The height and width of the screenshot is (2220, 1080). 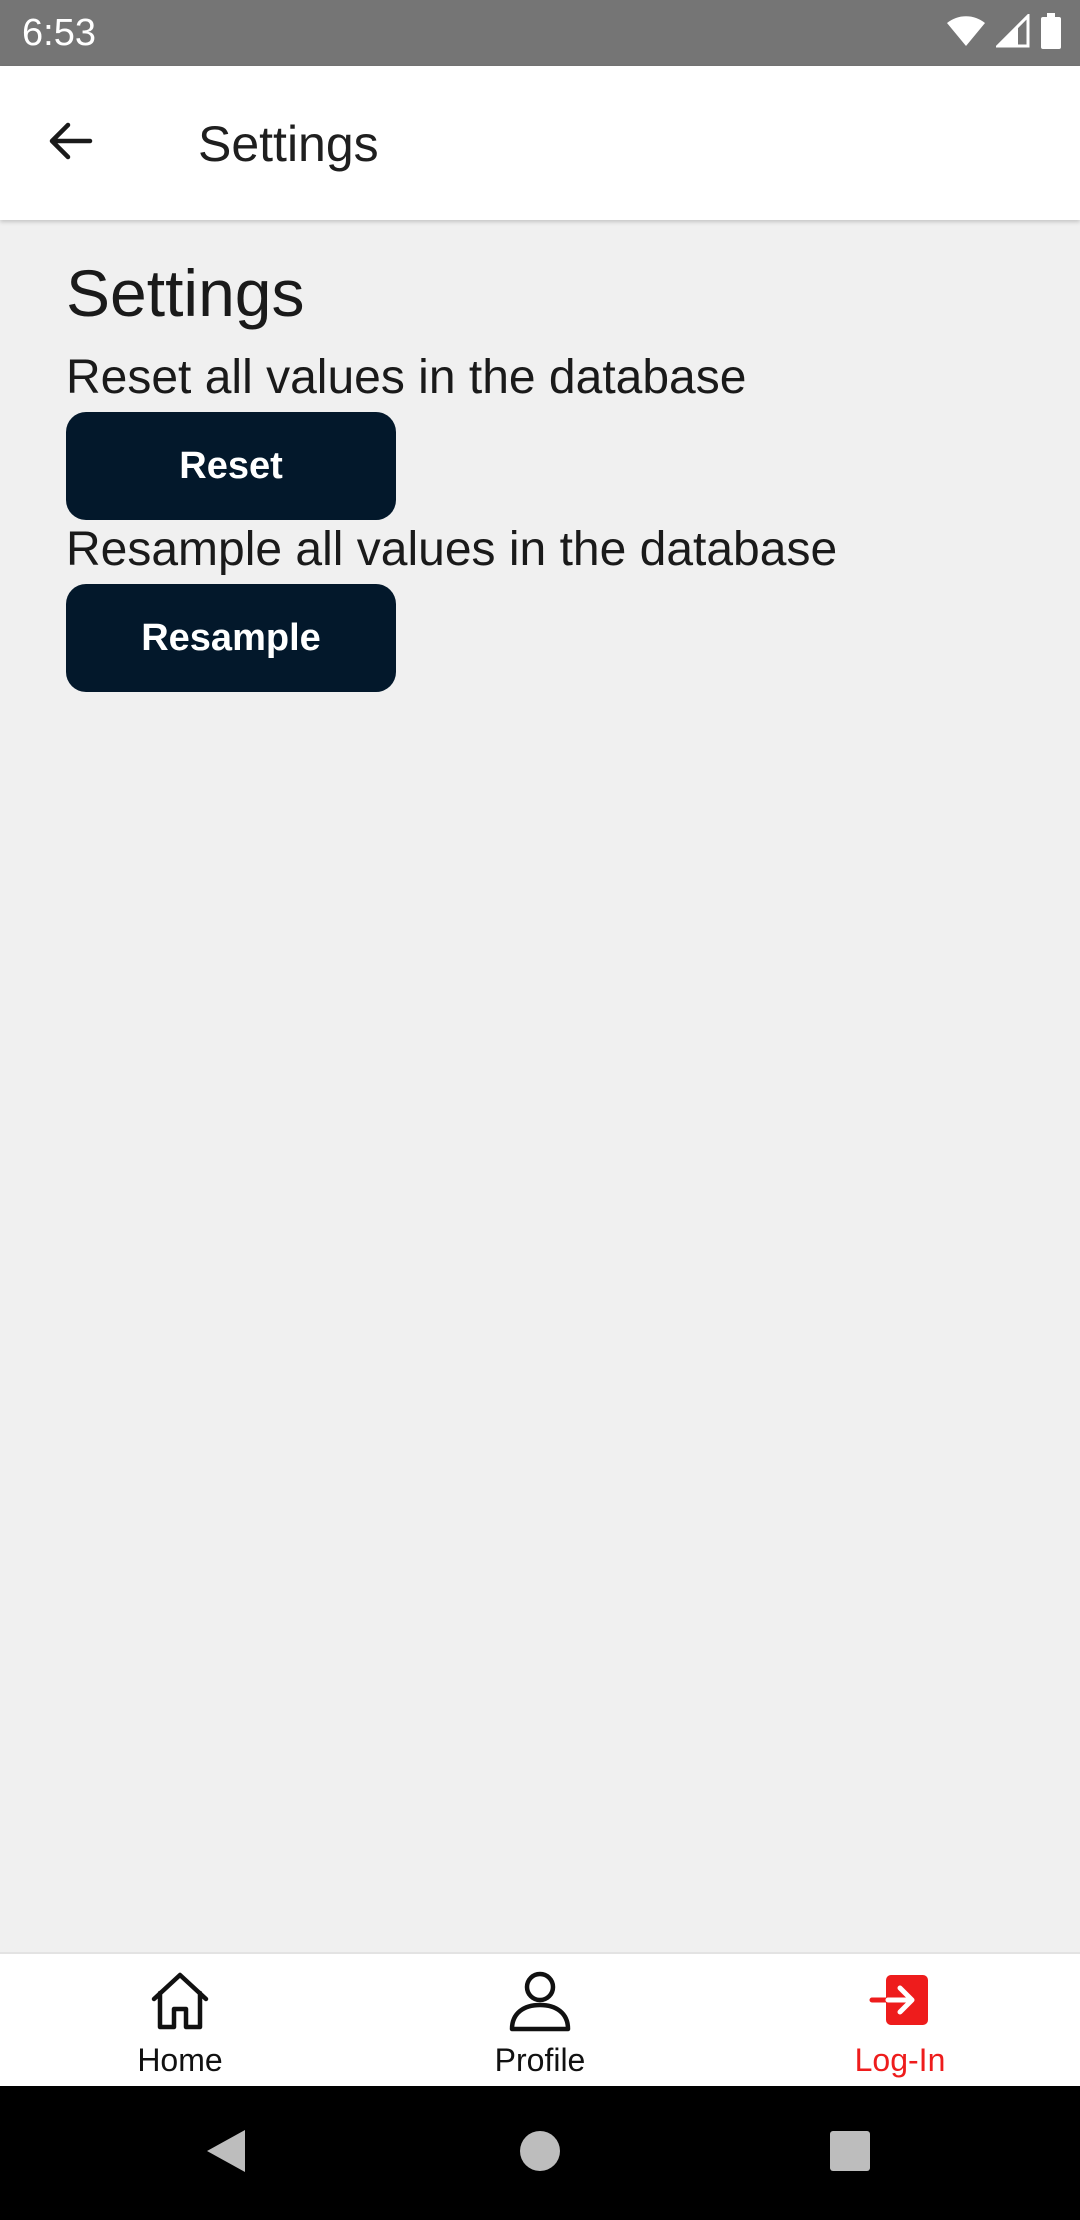 I want to click on system-navigation-bar, so click(x=540, y=2153).